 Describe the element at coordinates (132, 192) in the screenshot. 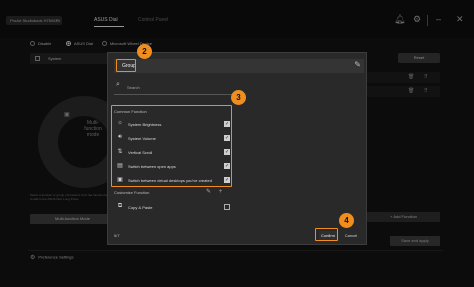

I see `custom-function-heading: Customize Function` at that location.